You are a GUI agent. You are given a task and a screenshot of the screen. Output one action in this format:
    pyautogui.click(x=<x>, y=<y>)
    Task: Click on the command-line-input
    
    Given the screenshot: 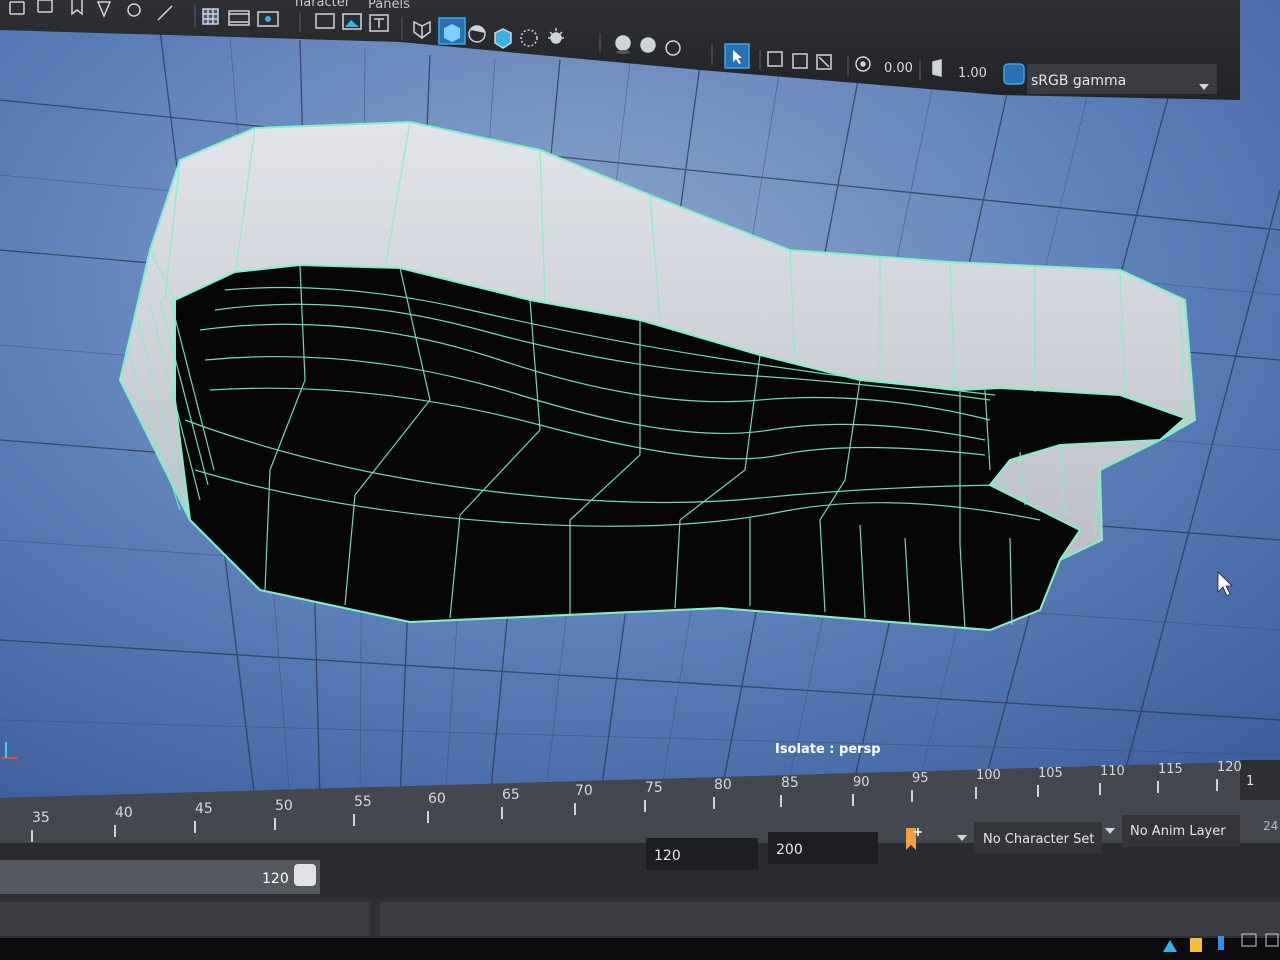 What is the action you would take?
    pyautogui.click(x=830, y=919)
    